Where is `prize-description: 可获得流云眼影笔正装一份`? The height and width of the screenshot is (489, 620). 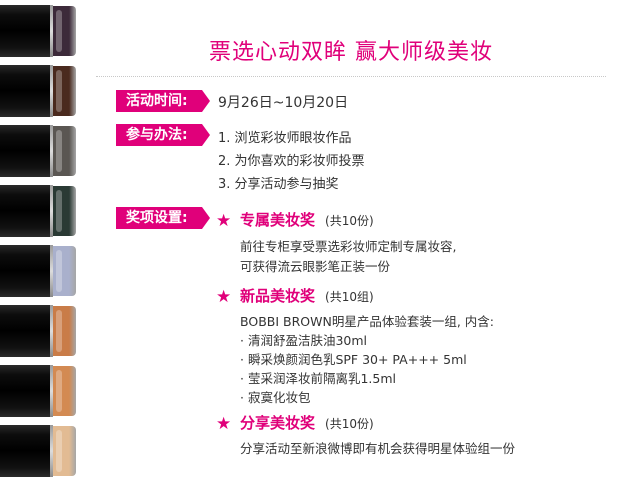
prize-description: 可获得流云眼影笔正装一份 is located at coordinates (315, 266).